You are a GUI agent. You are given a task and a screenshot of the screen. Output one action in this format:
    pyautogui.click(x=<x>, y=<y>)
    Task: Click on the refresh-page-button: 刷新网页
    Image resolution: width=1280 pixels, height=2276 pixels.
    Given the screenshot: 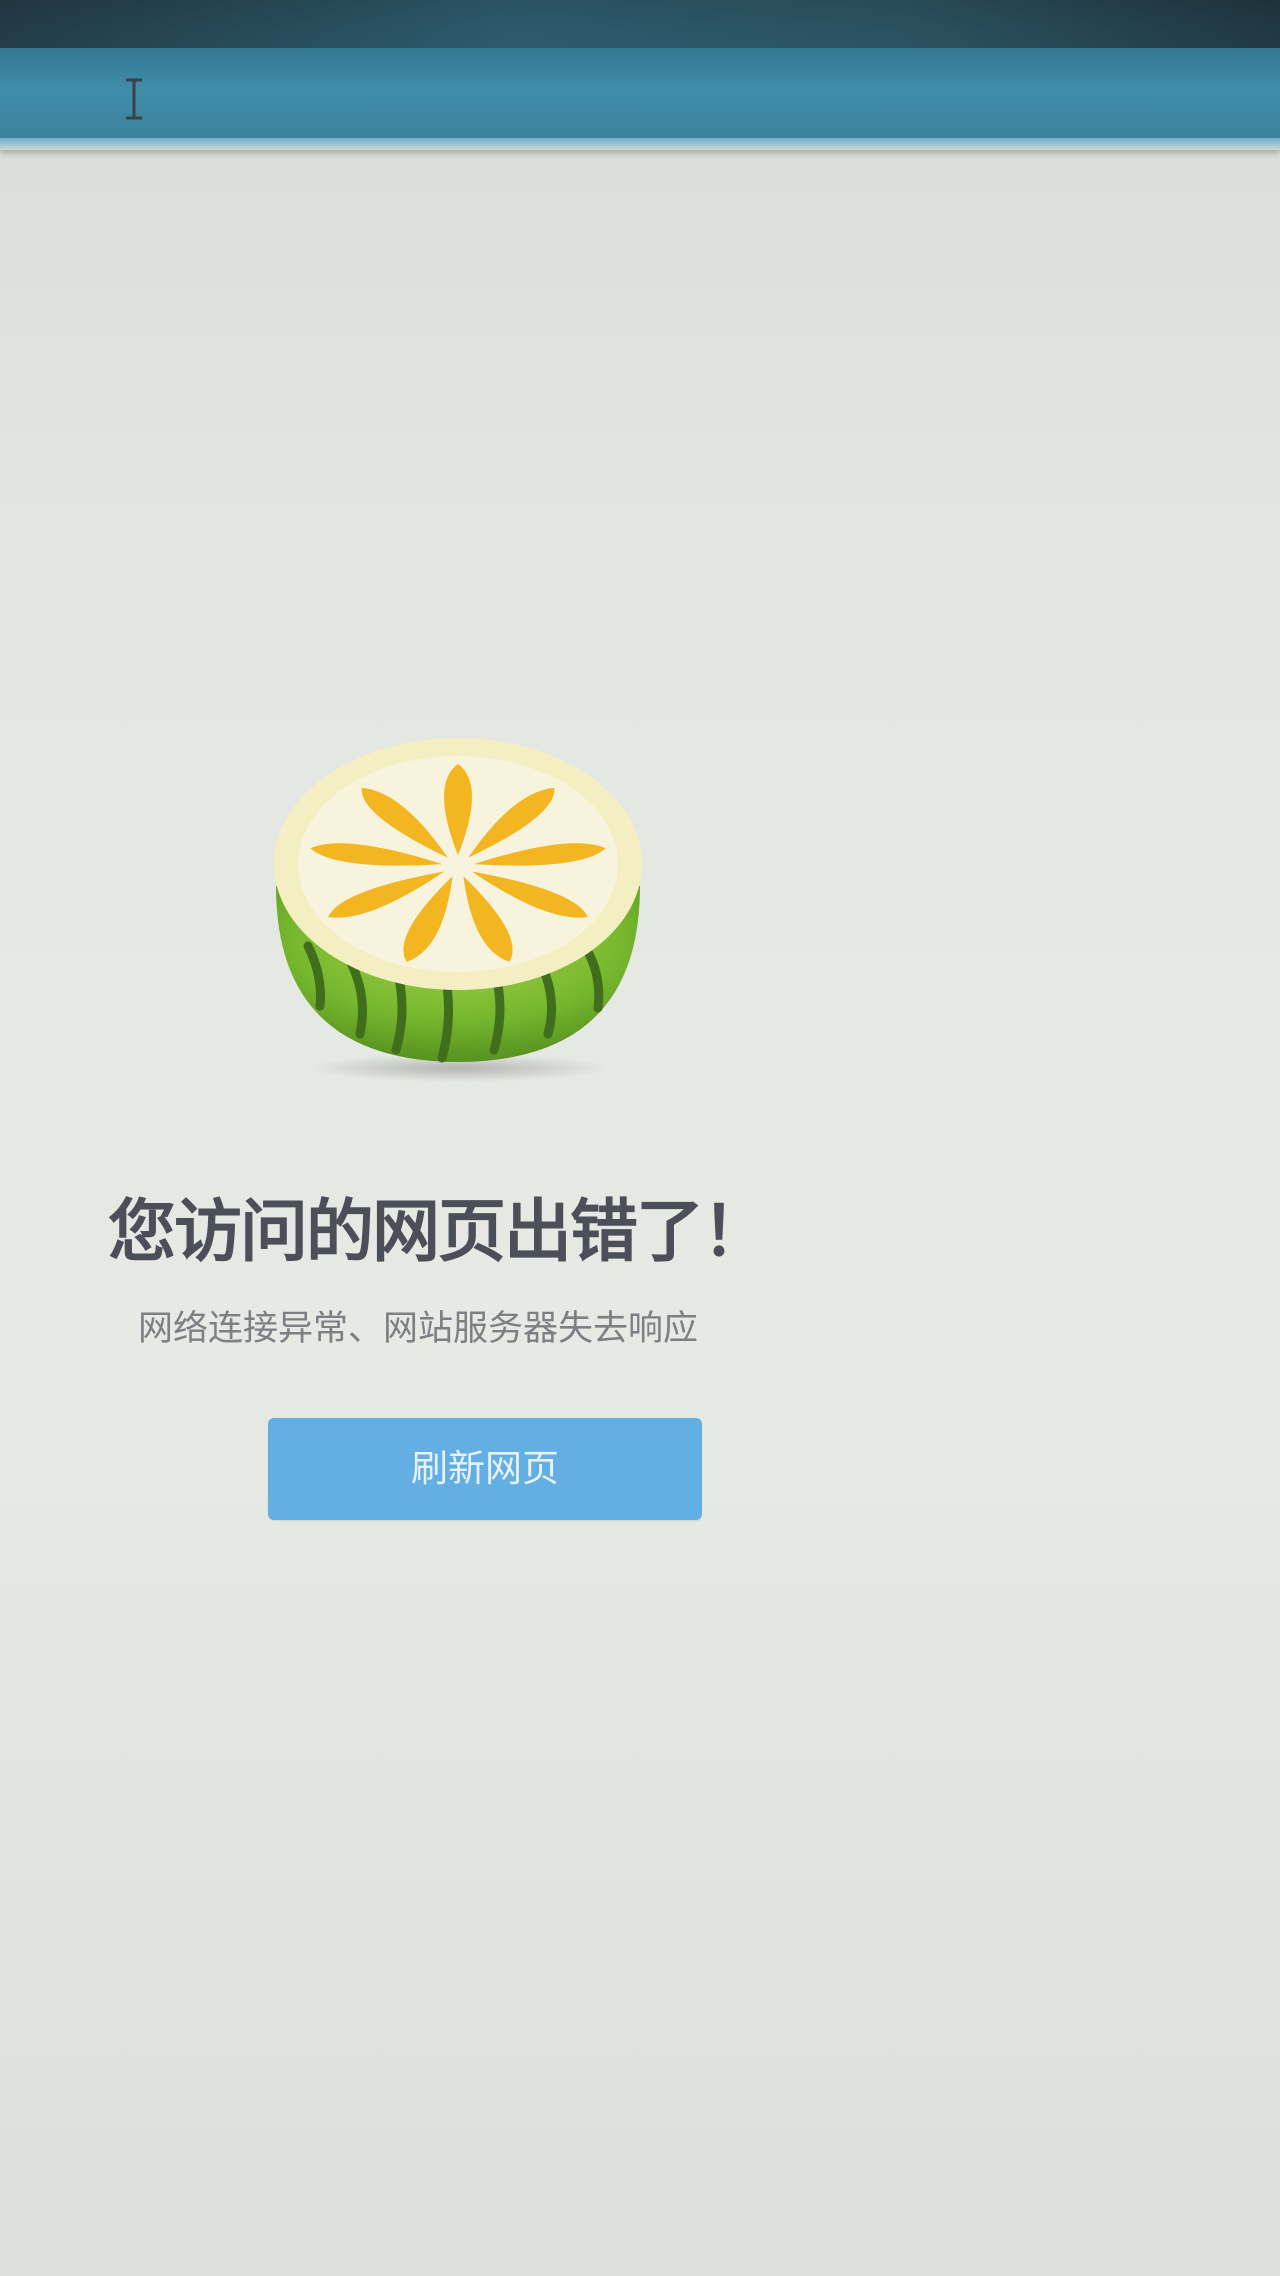 What is the action you would take?
    pyautogui.click(x=485, y=1469)
    